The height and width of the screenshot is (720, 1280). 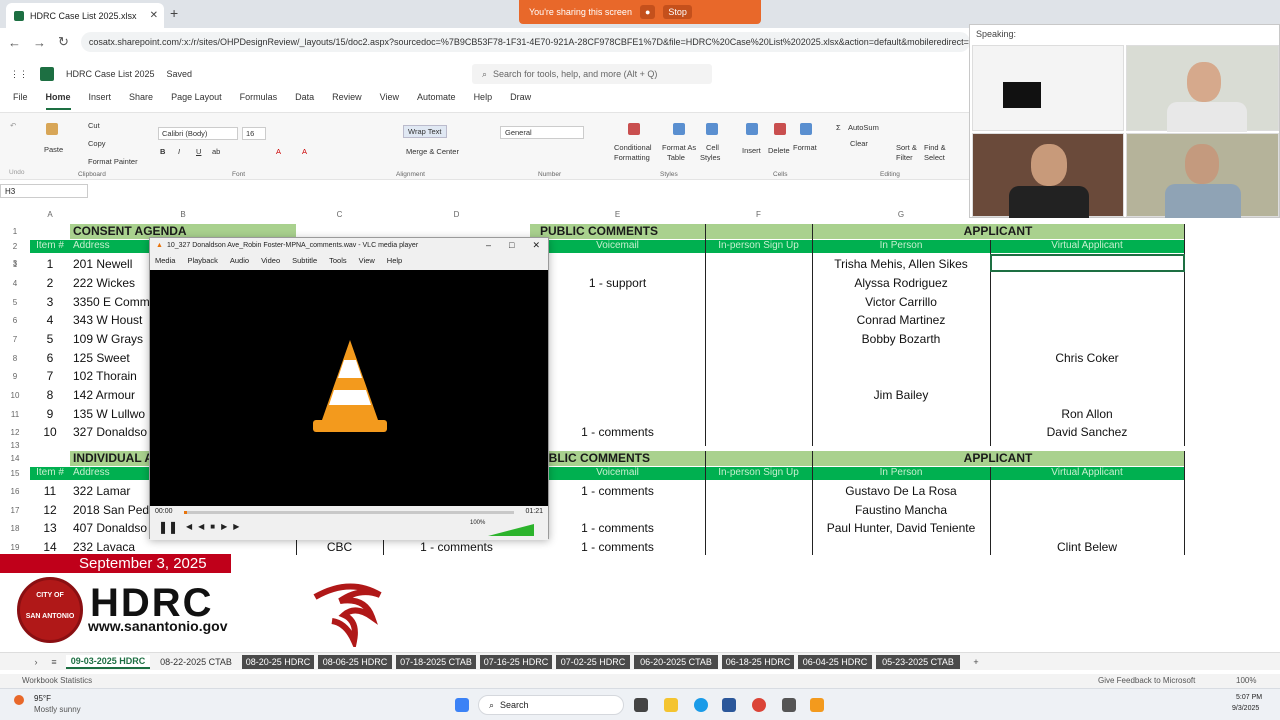 What do you see at coordinates (901, 303) in the screenshot?
I see `cell-in-person: Victor Carrillo` at bounding box center [901, 303].